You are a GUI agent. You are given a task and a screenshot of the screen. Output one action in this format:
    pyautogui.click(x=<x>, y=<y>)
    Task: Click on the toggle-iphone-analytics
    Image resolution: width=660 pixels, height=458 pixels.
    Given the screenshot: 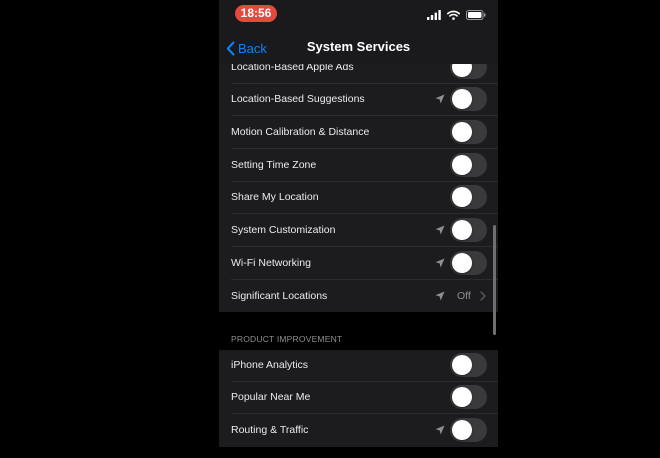 What is the action you would take?
    pyautogui.click(x=468, y=365)
    